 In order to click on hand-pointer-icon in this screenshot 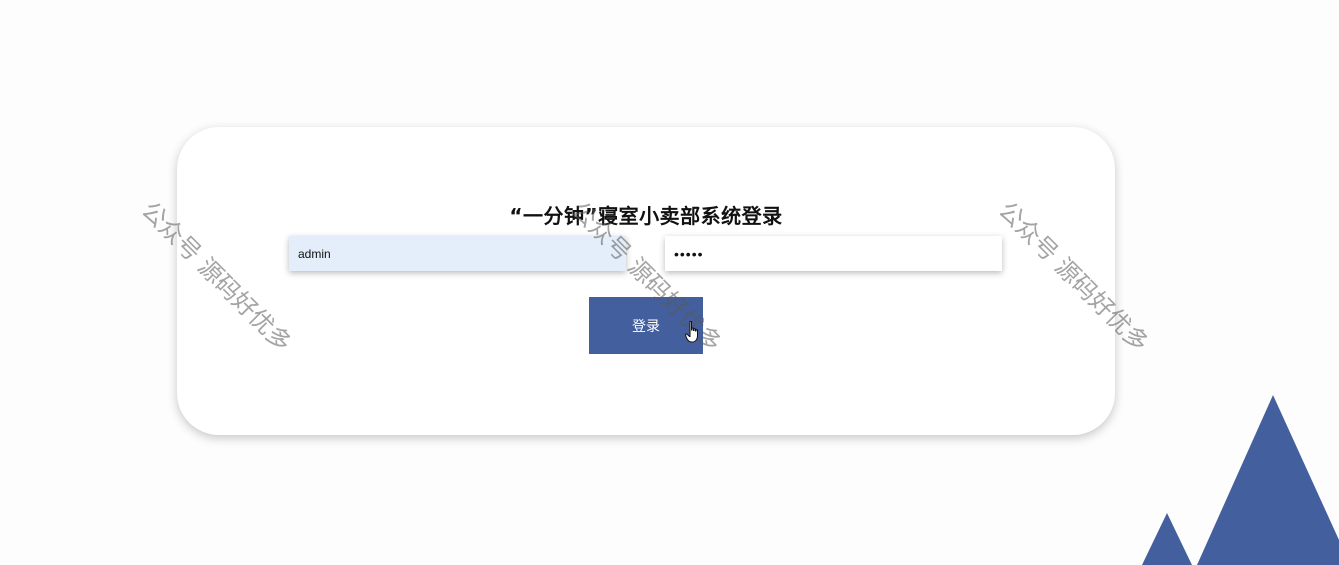, I will do `click(691, 332)`.